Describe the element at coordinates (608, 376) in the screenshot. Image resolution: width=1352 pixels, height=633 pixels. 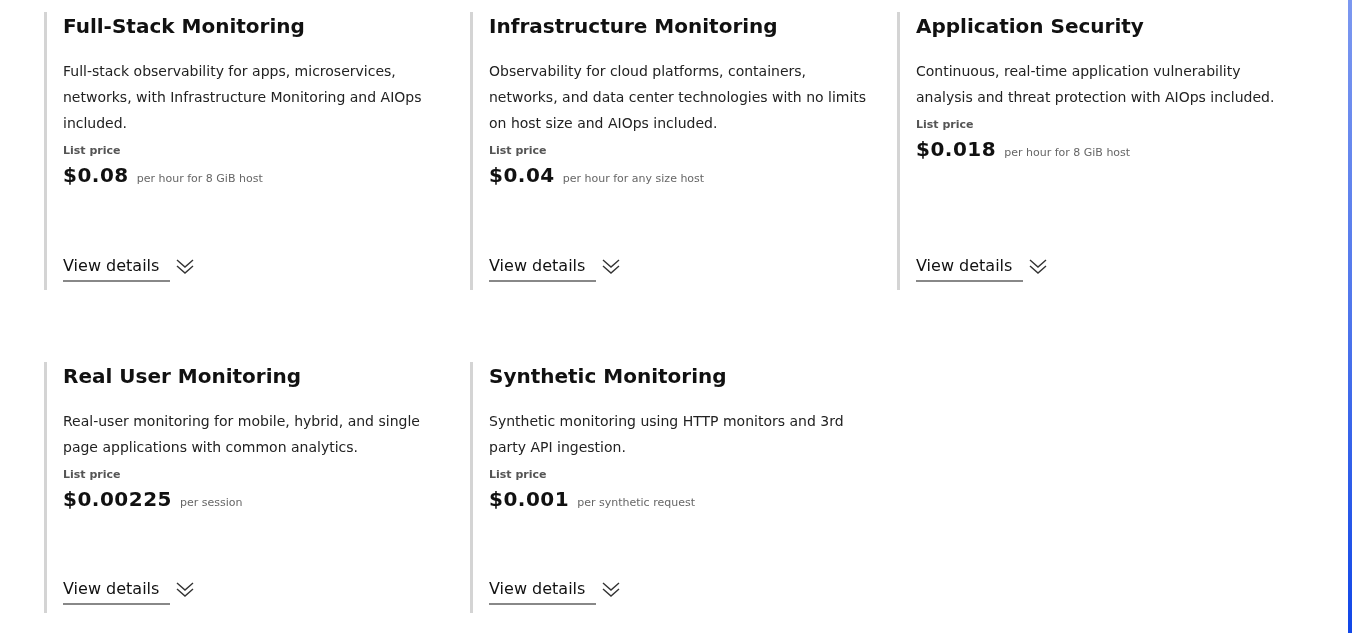
I see `product-title: Synthetic Monitoring` at that location.